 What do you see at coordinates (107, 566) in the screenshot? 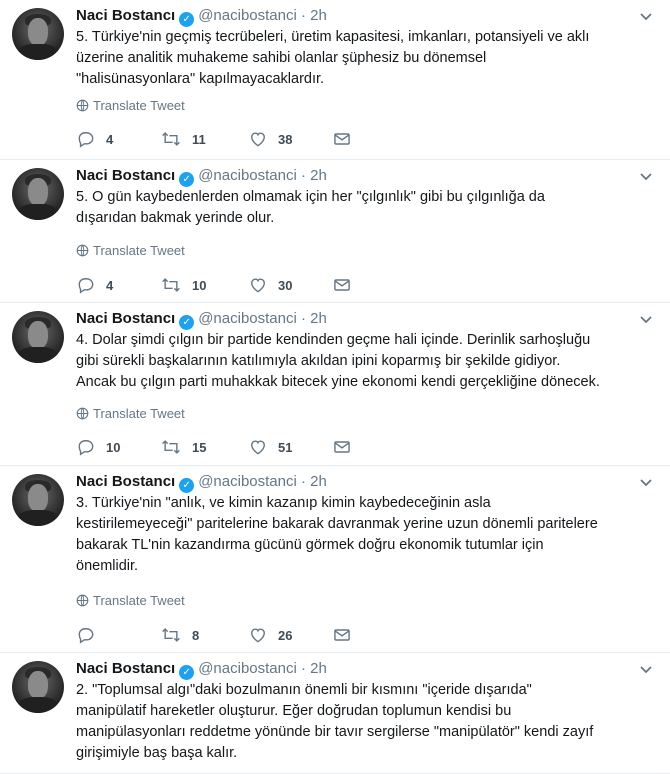
I see `tweet-text-line: önemlidir.` at bounding box center [107, 566].